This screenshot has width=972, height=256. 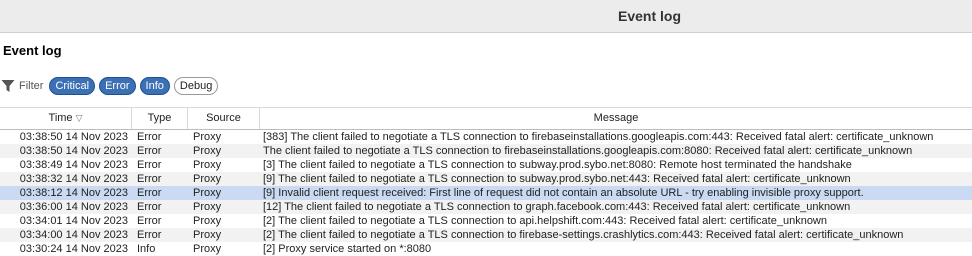 What do you see at coordinates (32, 50) in the screenshot?
I see `panel-title: Event log` at bounding box center [32, 50].